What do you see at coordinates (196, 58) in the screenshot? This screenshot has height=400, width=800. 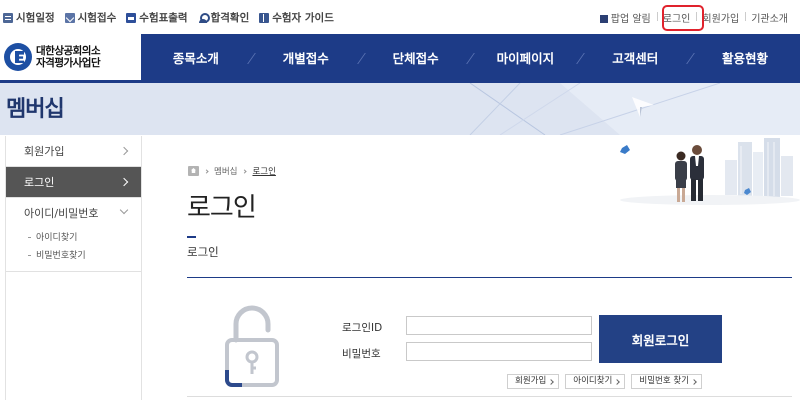 I see `gnb-item-subjects: 종목소개` at bounding box center [196, 58].